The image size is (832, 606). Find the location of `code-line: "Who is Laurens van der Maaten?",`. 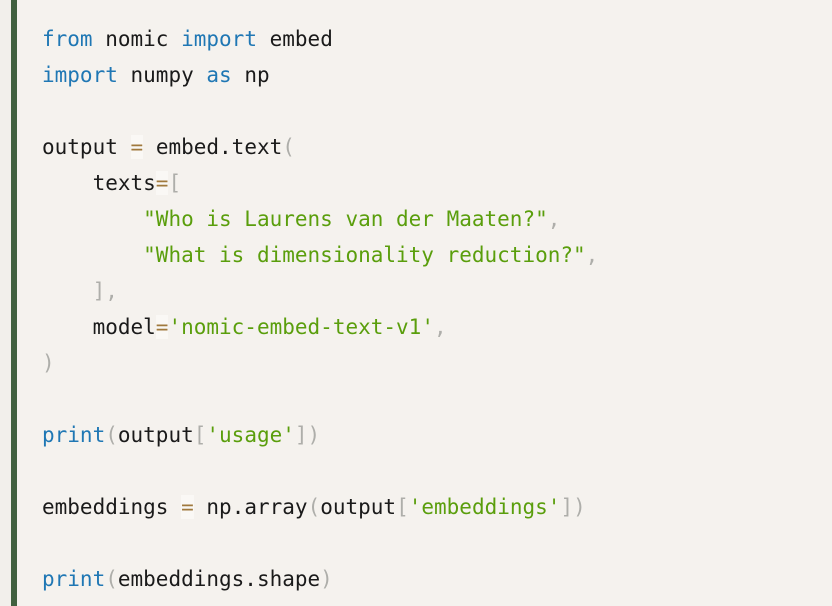

code-line: "Who is Laurens van der Maaten?", is located at coordinates (437, 219).